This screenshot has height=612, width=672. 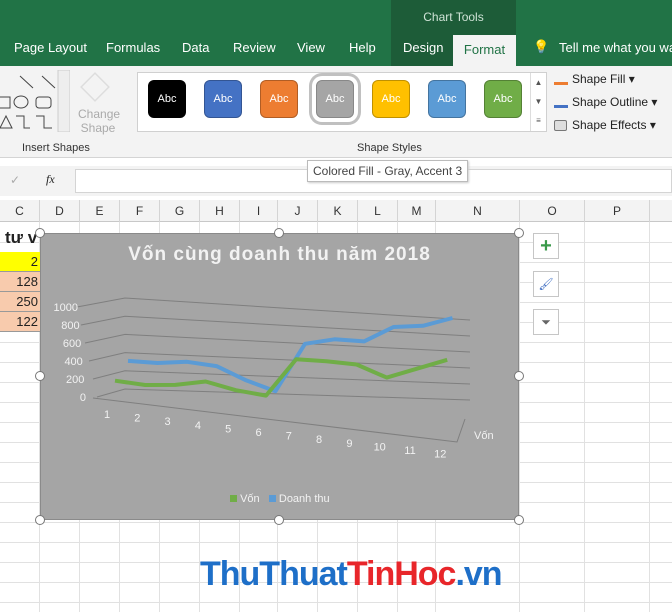 What do you see at coordinates (137, 419) in the screenshot?
I see `x-tick-label: 2` at bounding box center [137, 419].